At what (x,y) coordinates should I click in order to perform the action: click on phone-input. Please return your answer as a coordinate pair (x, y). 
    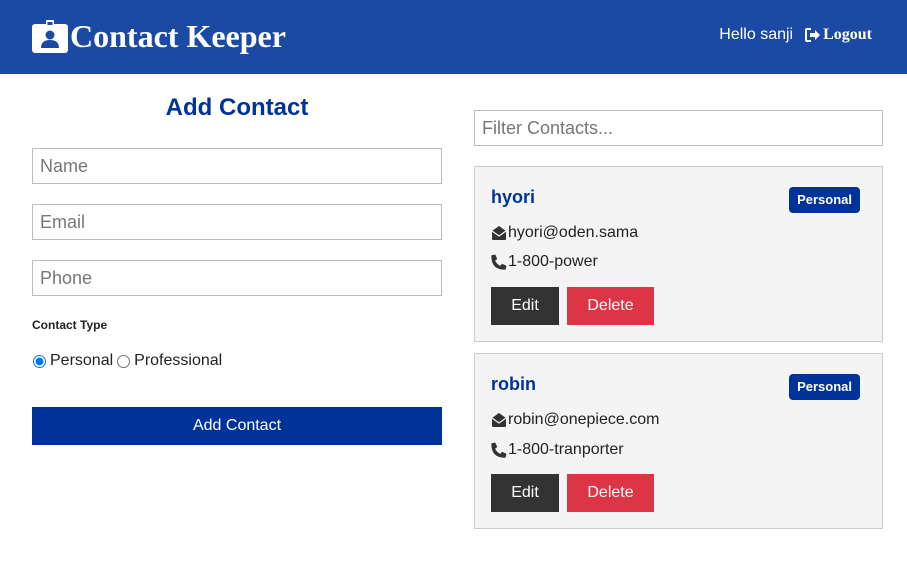
    Looking at the image, I should click on (237, 278).